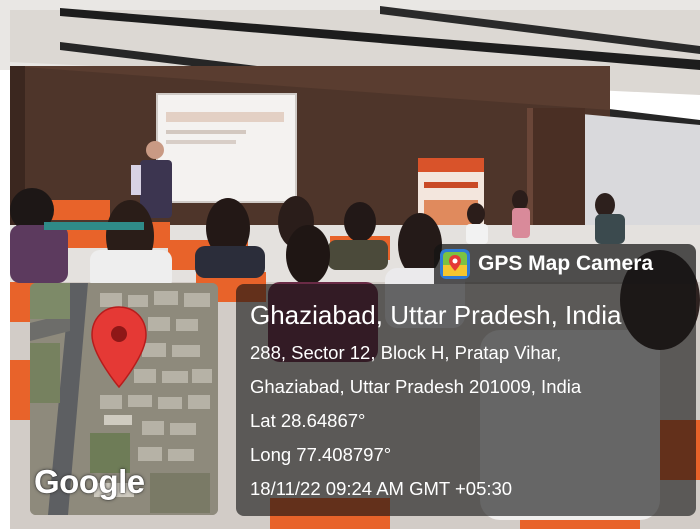 This screenshot has height=529, width=700. What do you see at coordinates (406, 352) in the screenshot?
I see `address-line-1: 288, Sector 12, Block H, Pratap Vihar,` at bounding box center [406, 352].